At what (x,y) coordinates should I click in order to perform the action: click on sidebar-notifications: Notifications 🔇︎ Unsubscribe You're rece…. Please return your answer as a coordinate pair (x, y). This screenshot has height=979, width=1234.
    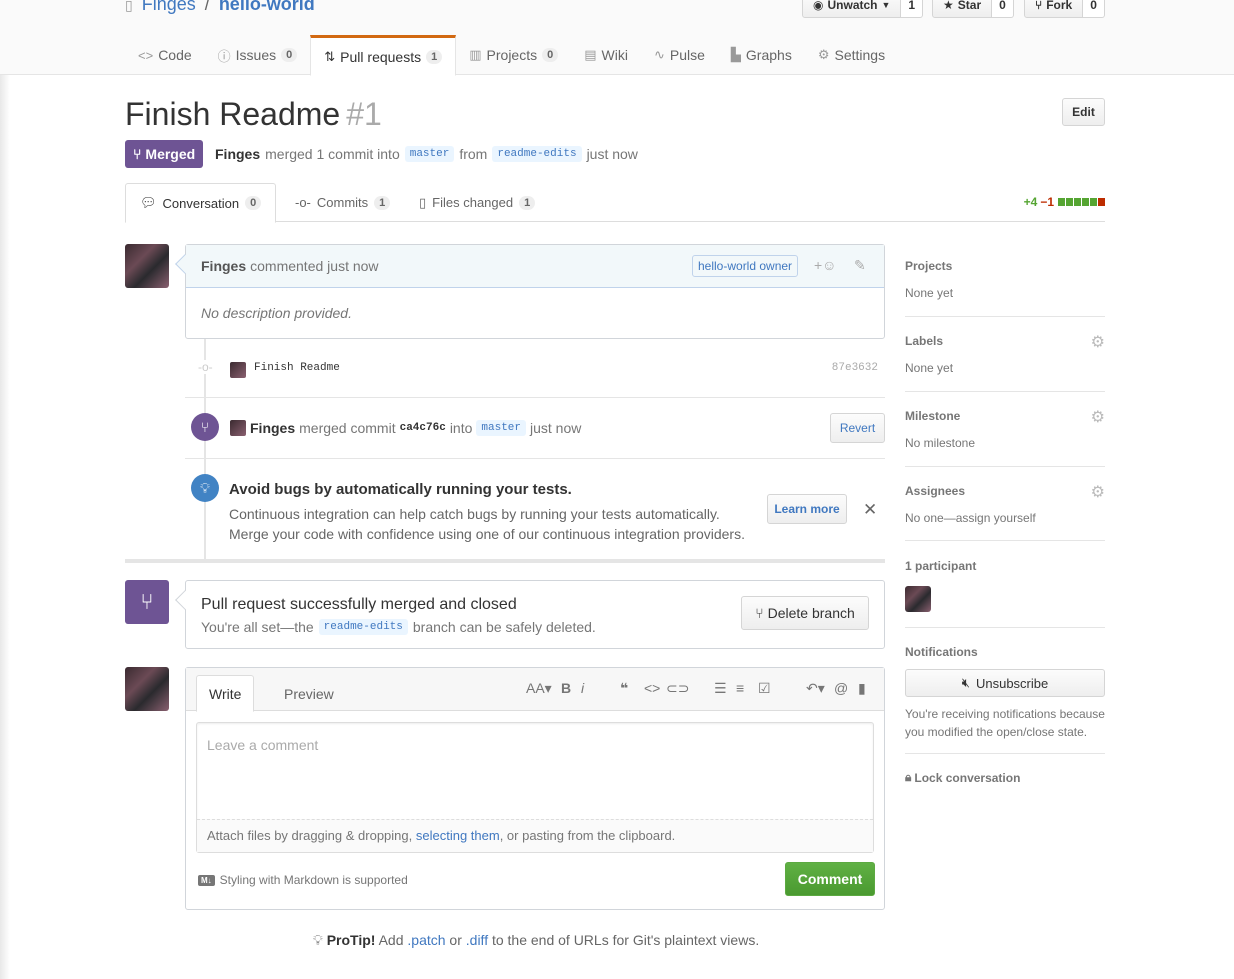
    Looking at the image, I should click on (1005, 699).